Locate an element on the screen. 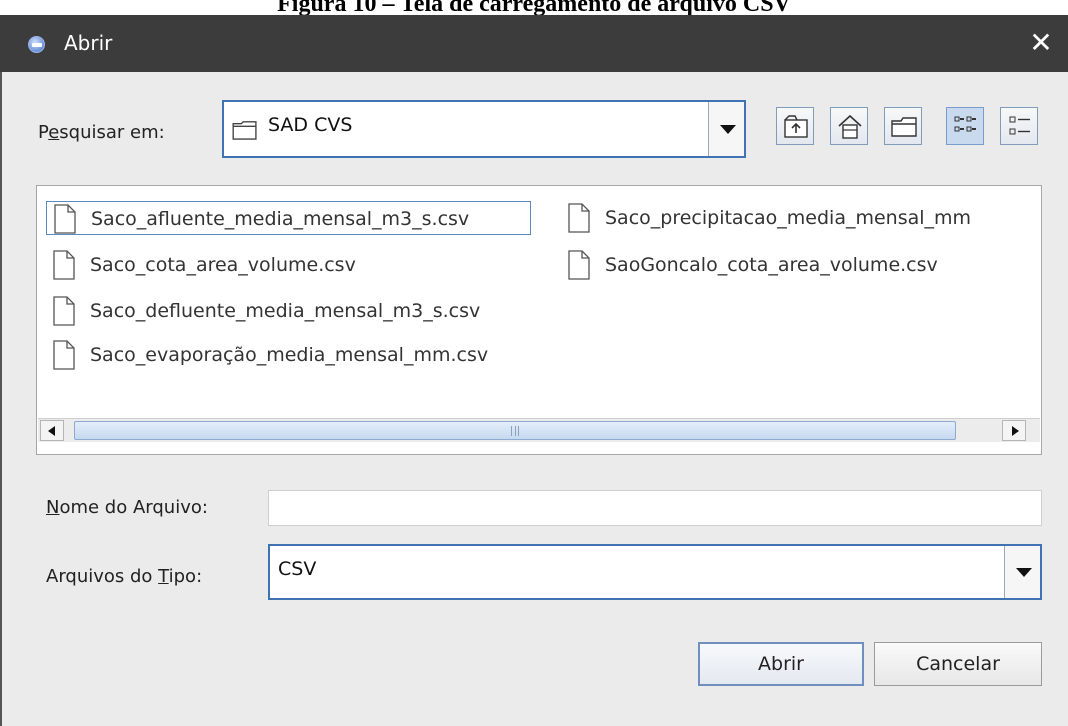 The image size is (1068, 726). list-view-button is located at coordinates (965, 126).